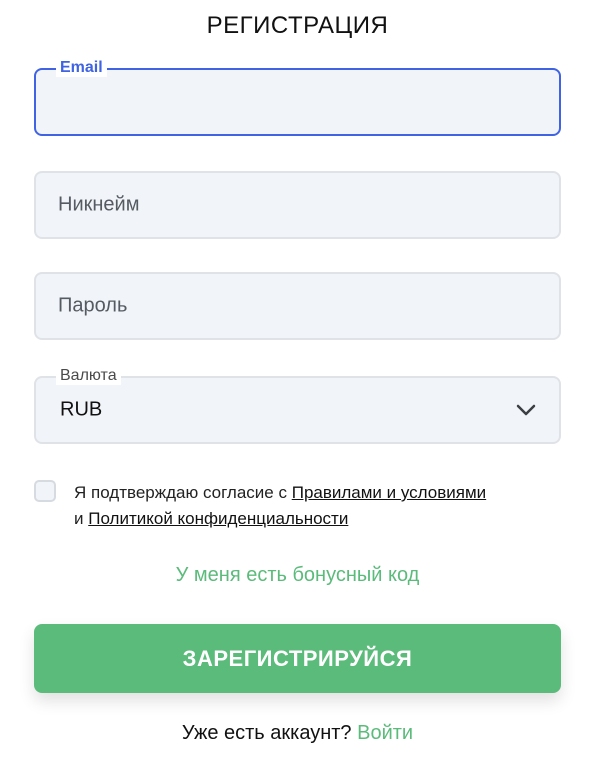  I want to click on chevron-down-icon, so click(526, 410).